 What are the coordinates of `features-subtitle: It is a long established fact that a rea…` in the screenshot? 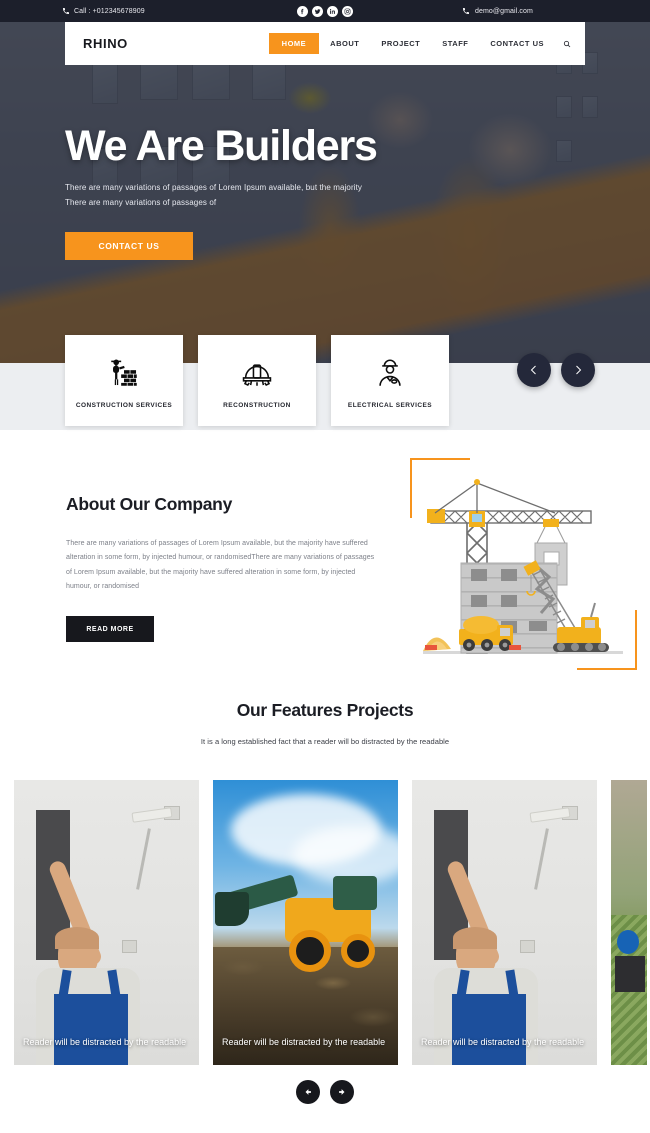 It's located at (325, 741).